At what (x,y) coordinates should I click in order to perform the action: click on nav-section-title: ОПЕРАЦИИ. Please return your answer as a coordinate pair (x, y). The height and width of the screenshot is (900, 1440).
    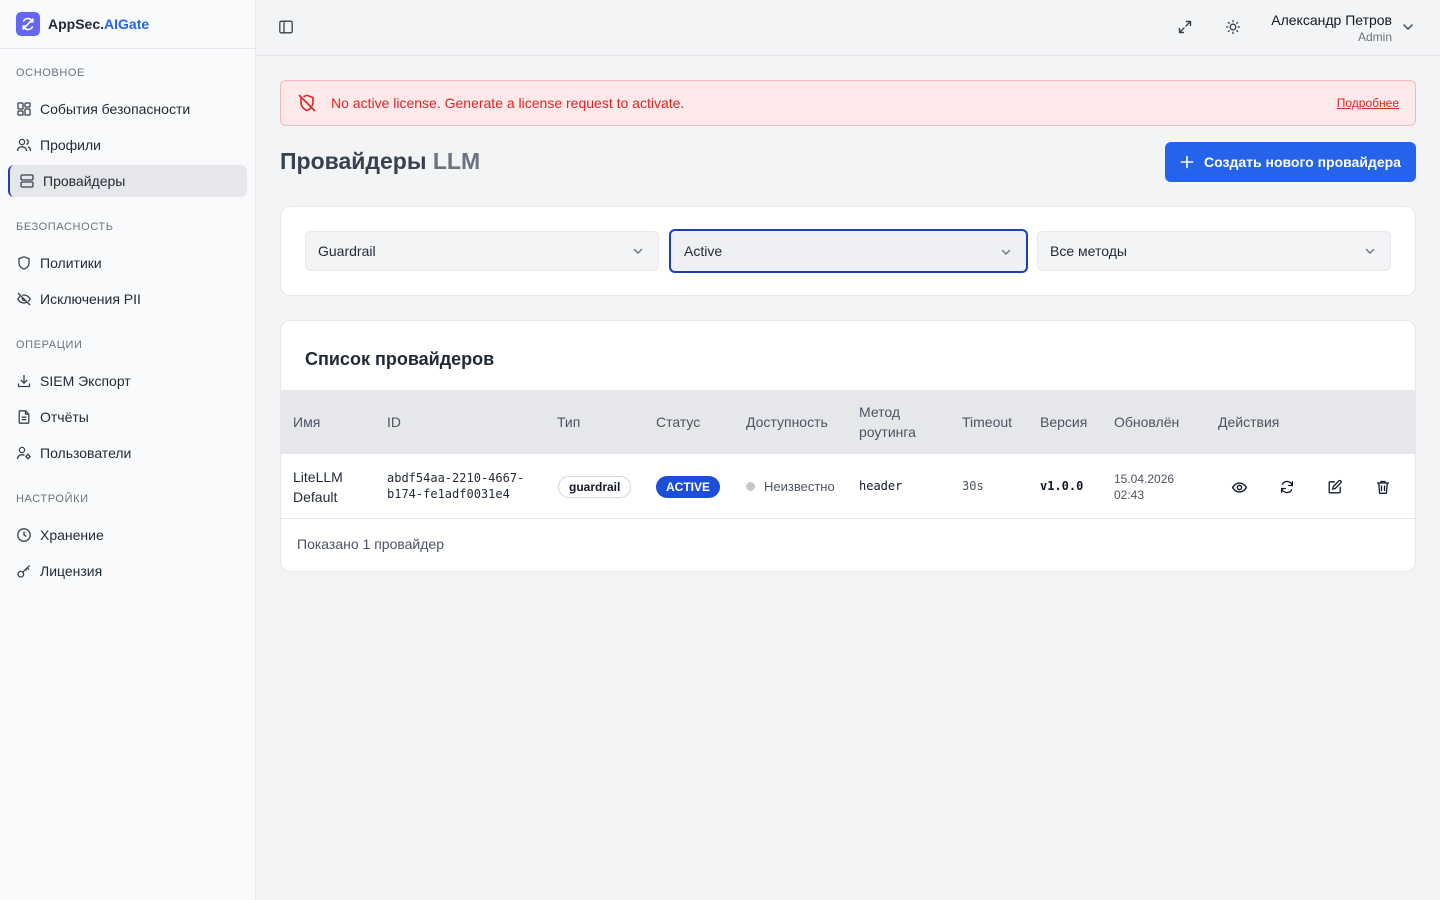
    Looking at the image, I should click on (49, 345).